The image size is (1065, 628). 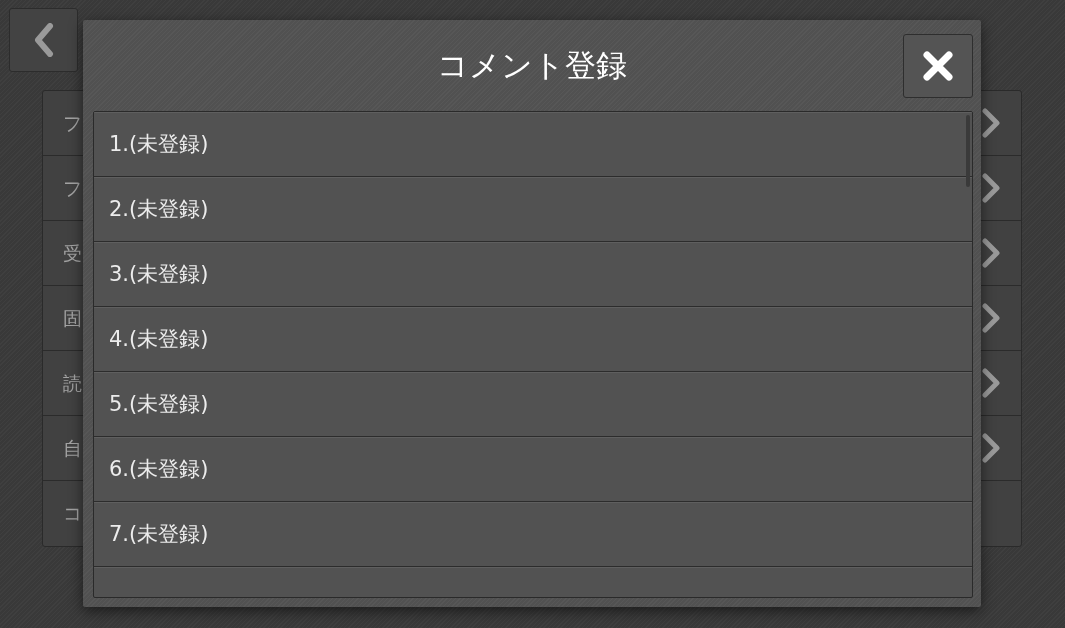 What do you see at coordinates (72, 383) in the screenshot?
I see `menu-item-label: 読` at bounding box center [72, 383].